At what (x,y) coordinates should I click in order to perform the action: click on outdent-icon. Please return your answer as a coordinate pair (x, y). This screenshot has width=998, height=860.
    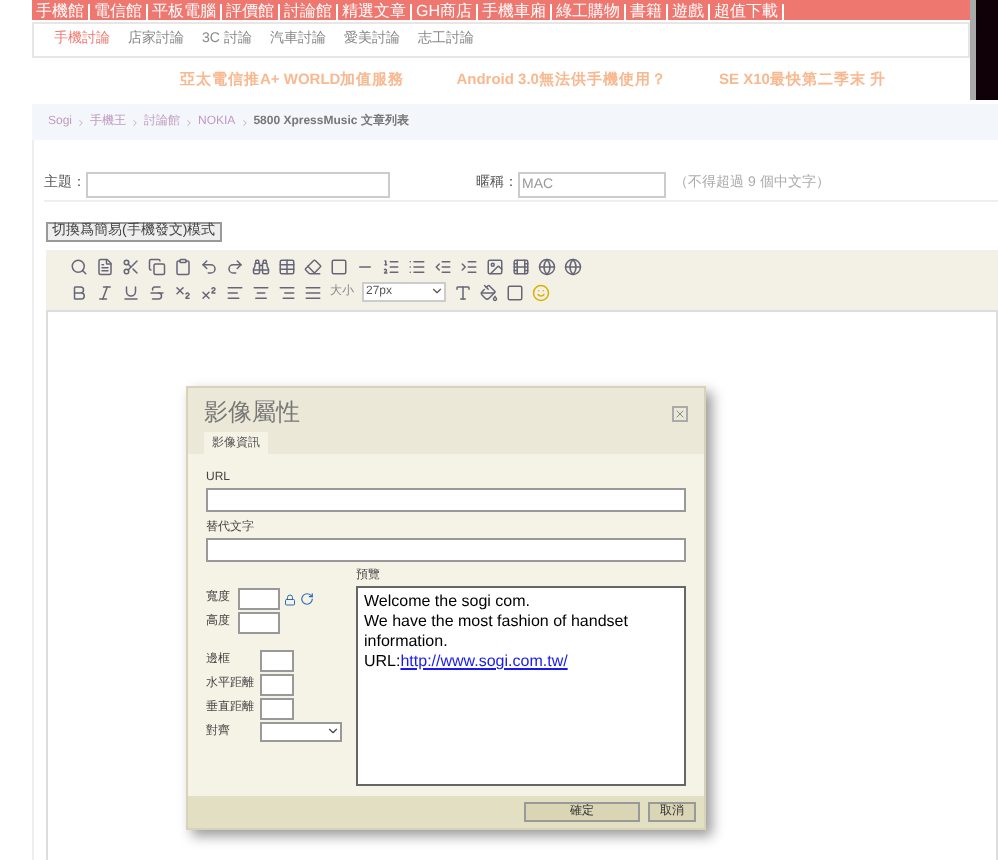
    Looking at the image, I should click on (443, 267).